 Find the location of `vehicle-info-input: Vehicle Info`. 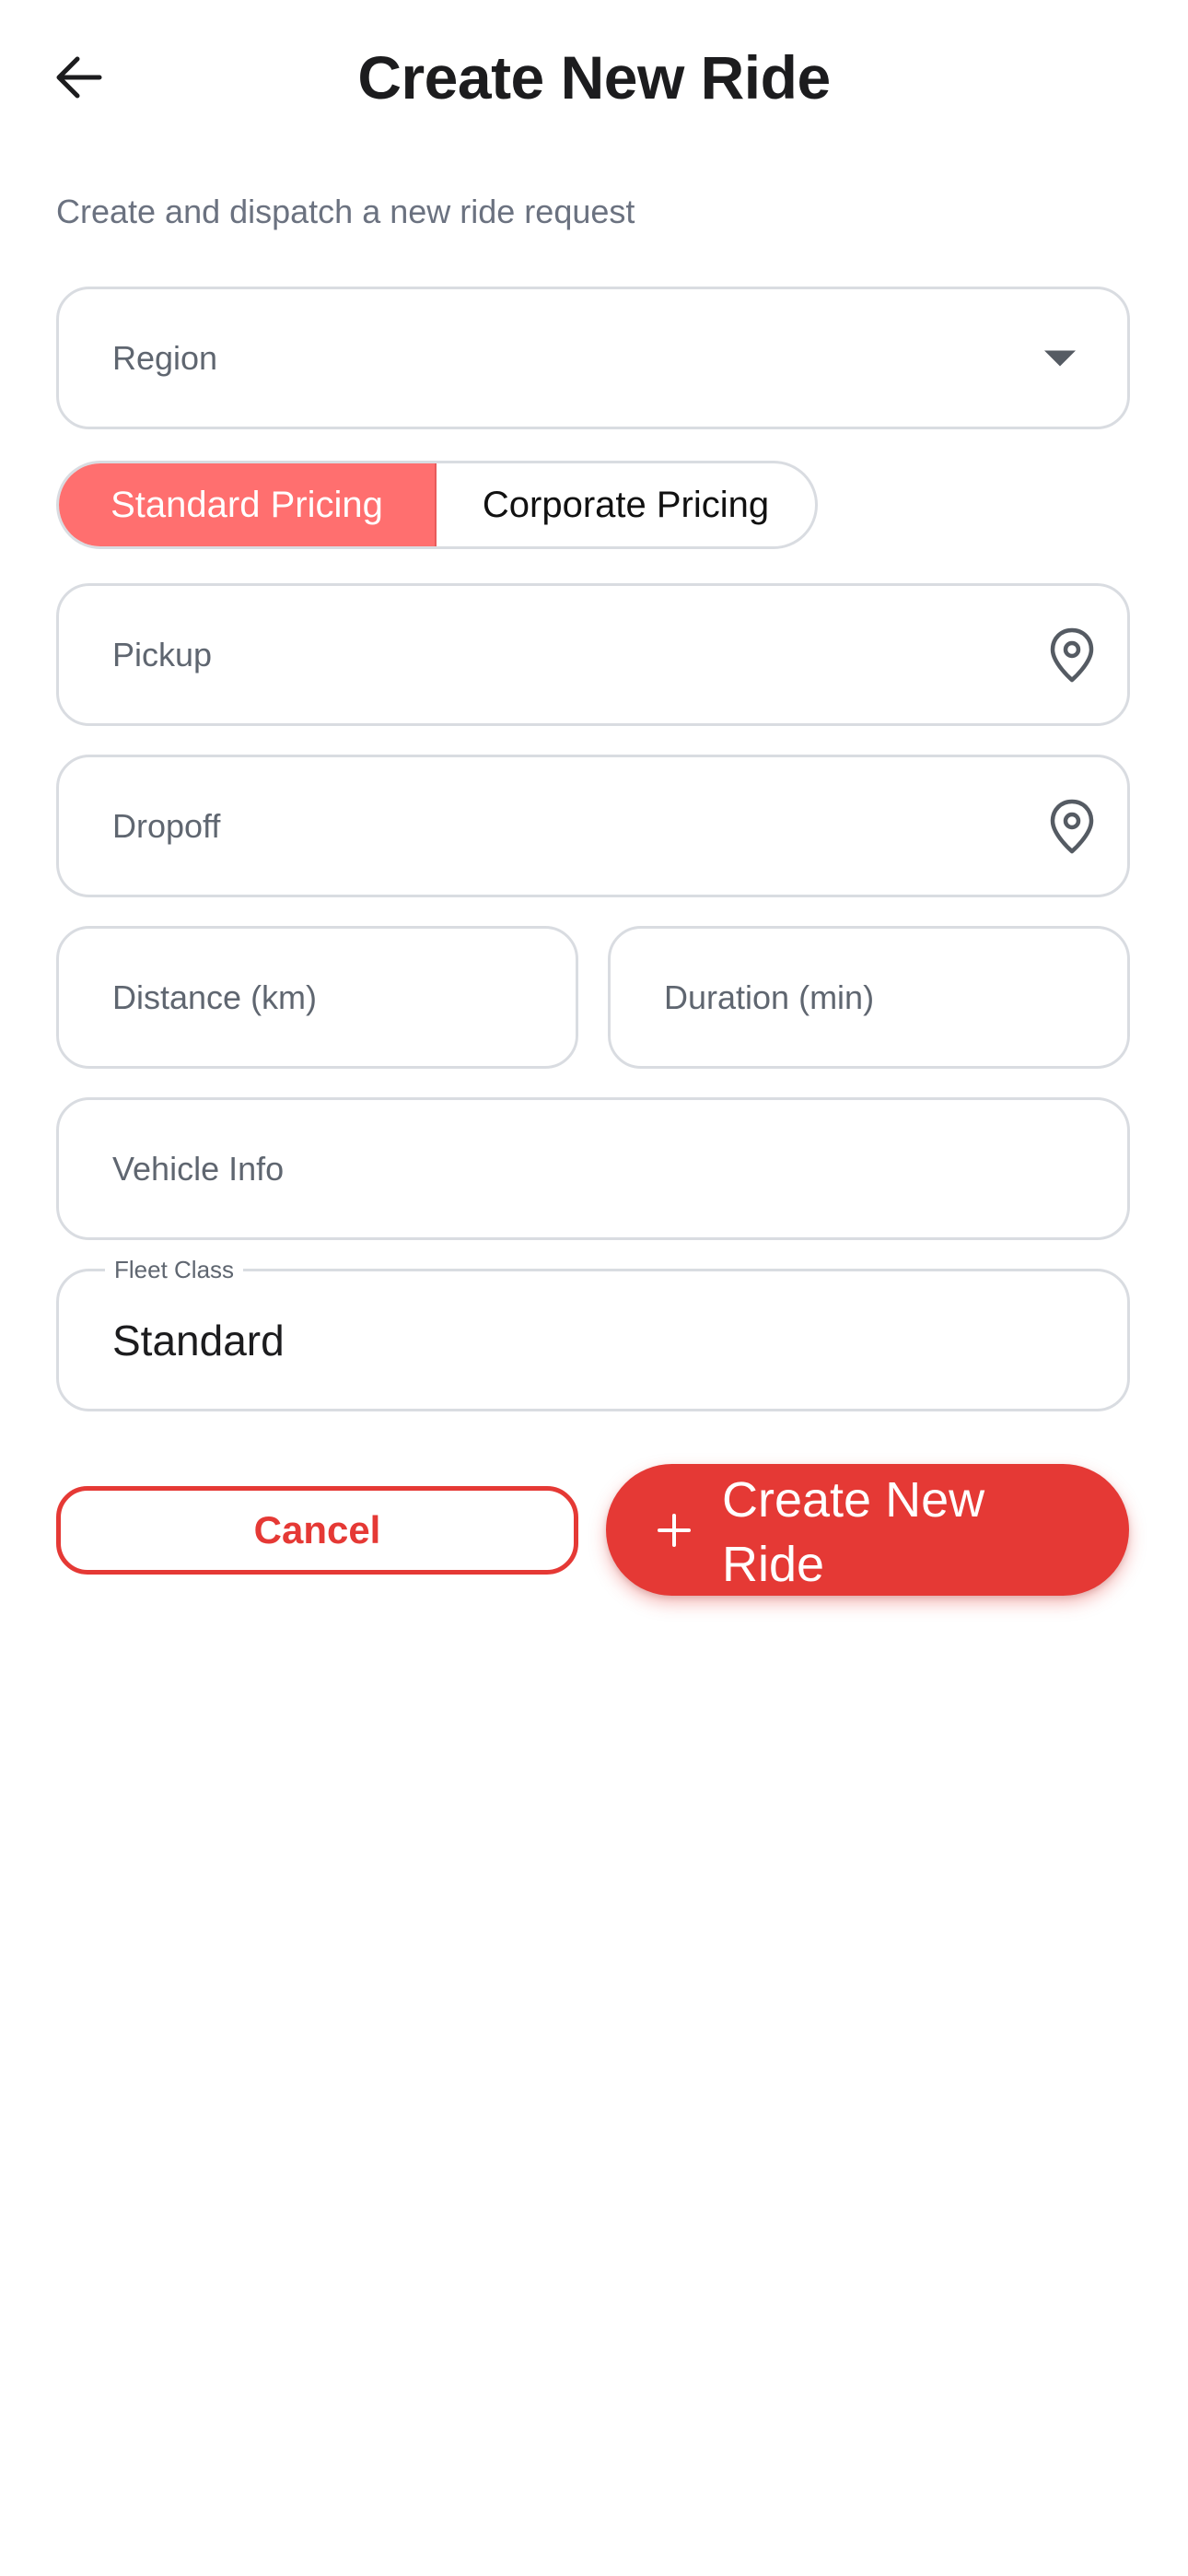

vehicle-info-input: Vehicle Info is located at coordinates (593, 1168).